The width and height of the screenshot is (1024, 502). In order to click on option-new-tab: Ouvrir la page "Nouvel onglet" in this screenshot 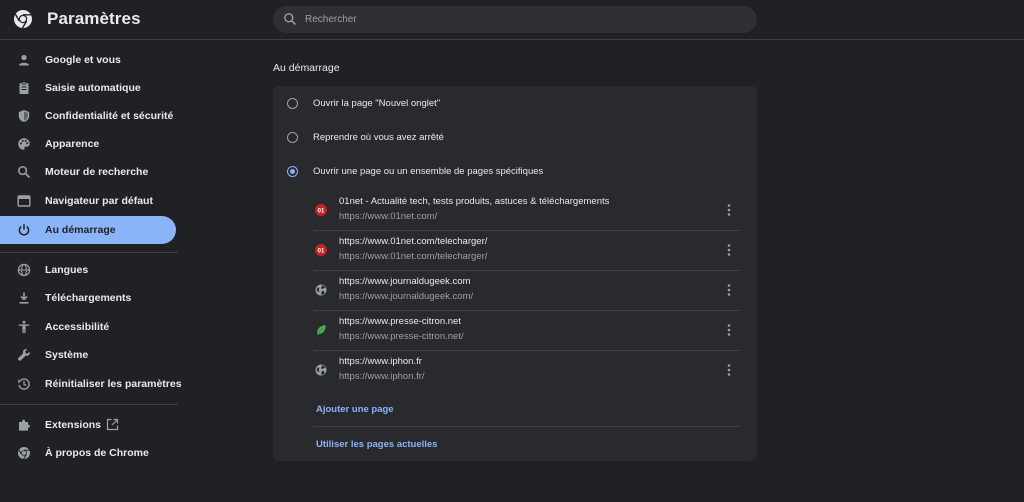, I will do `click(515, 103)`.